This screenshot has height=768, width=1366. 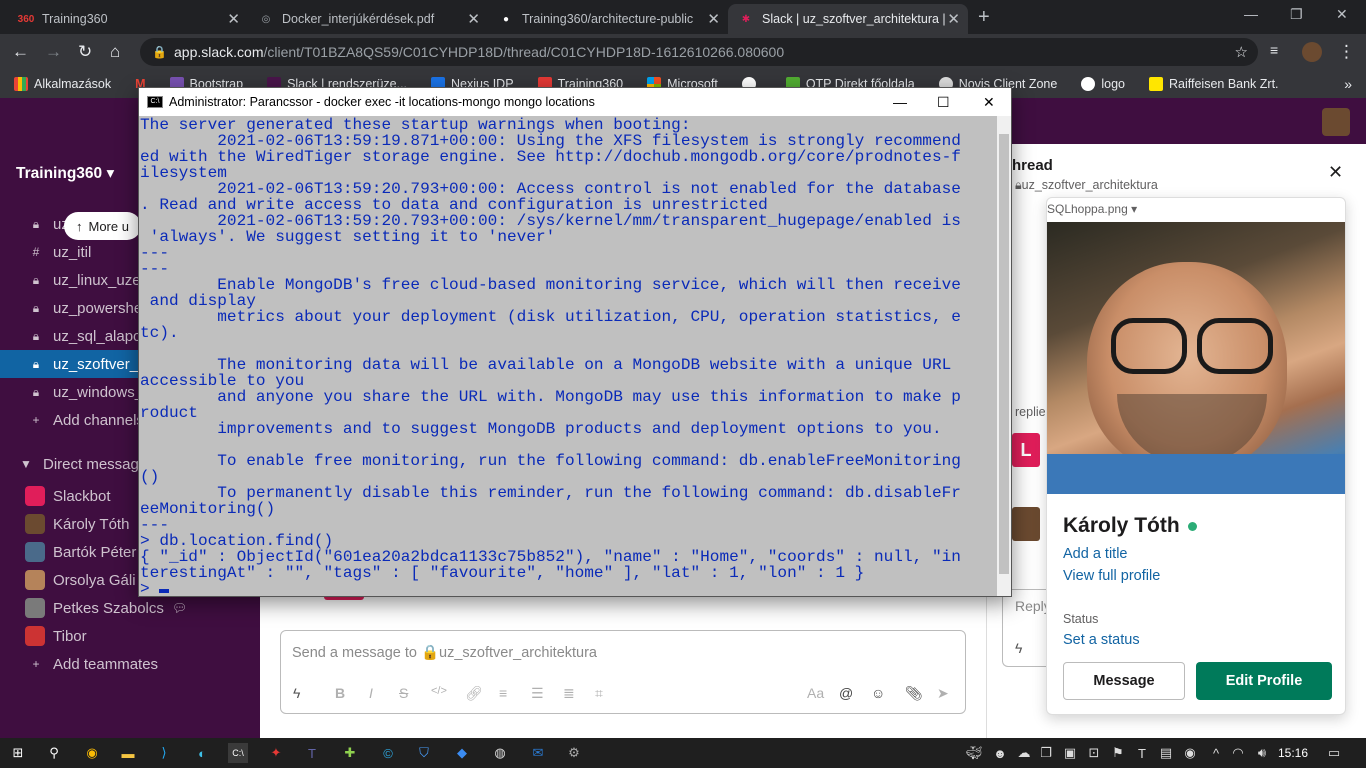 What do you see at coordinates (1216, 753) in the screenshot?
I see `chevron-up-icon: ^` at bounding box center [1216, 753].